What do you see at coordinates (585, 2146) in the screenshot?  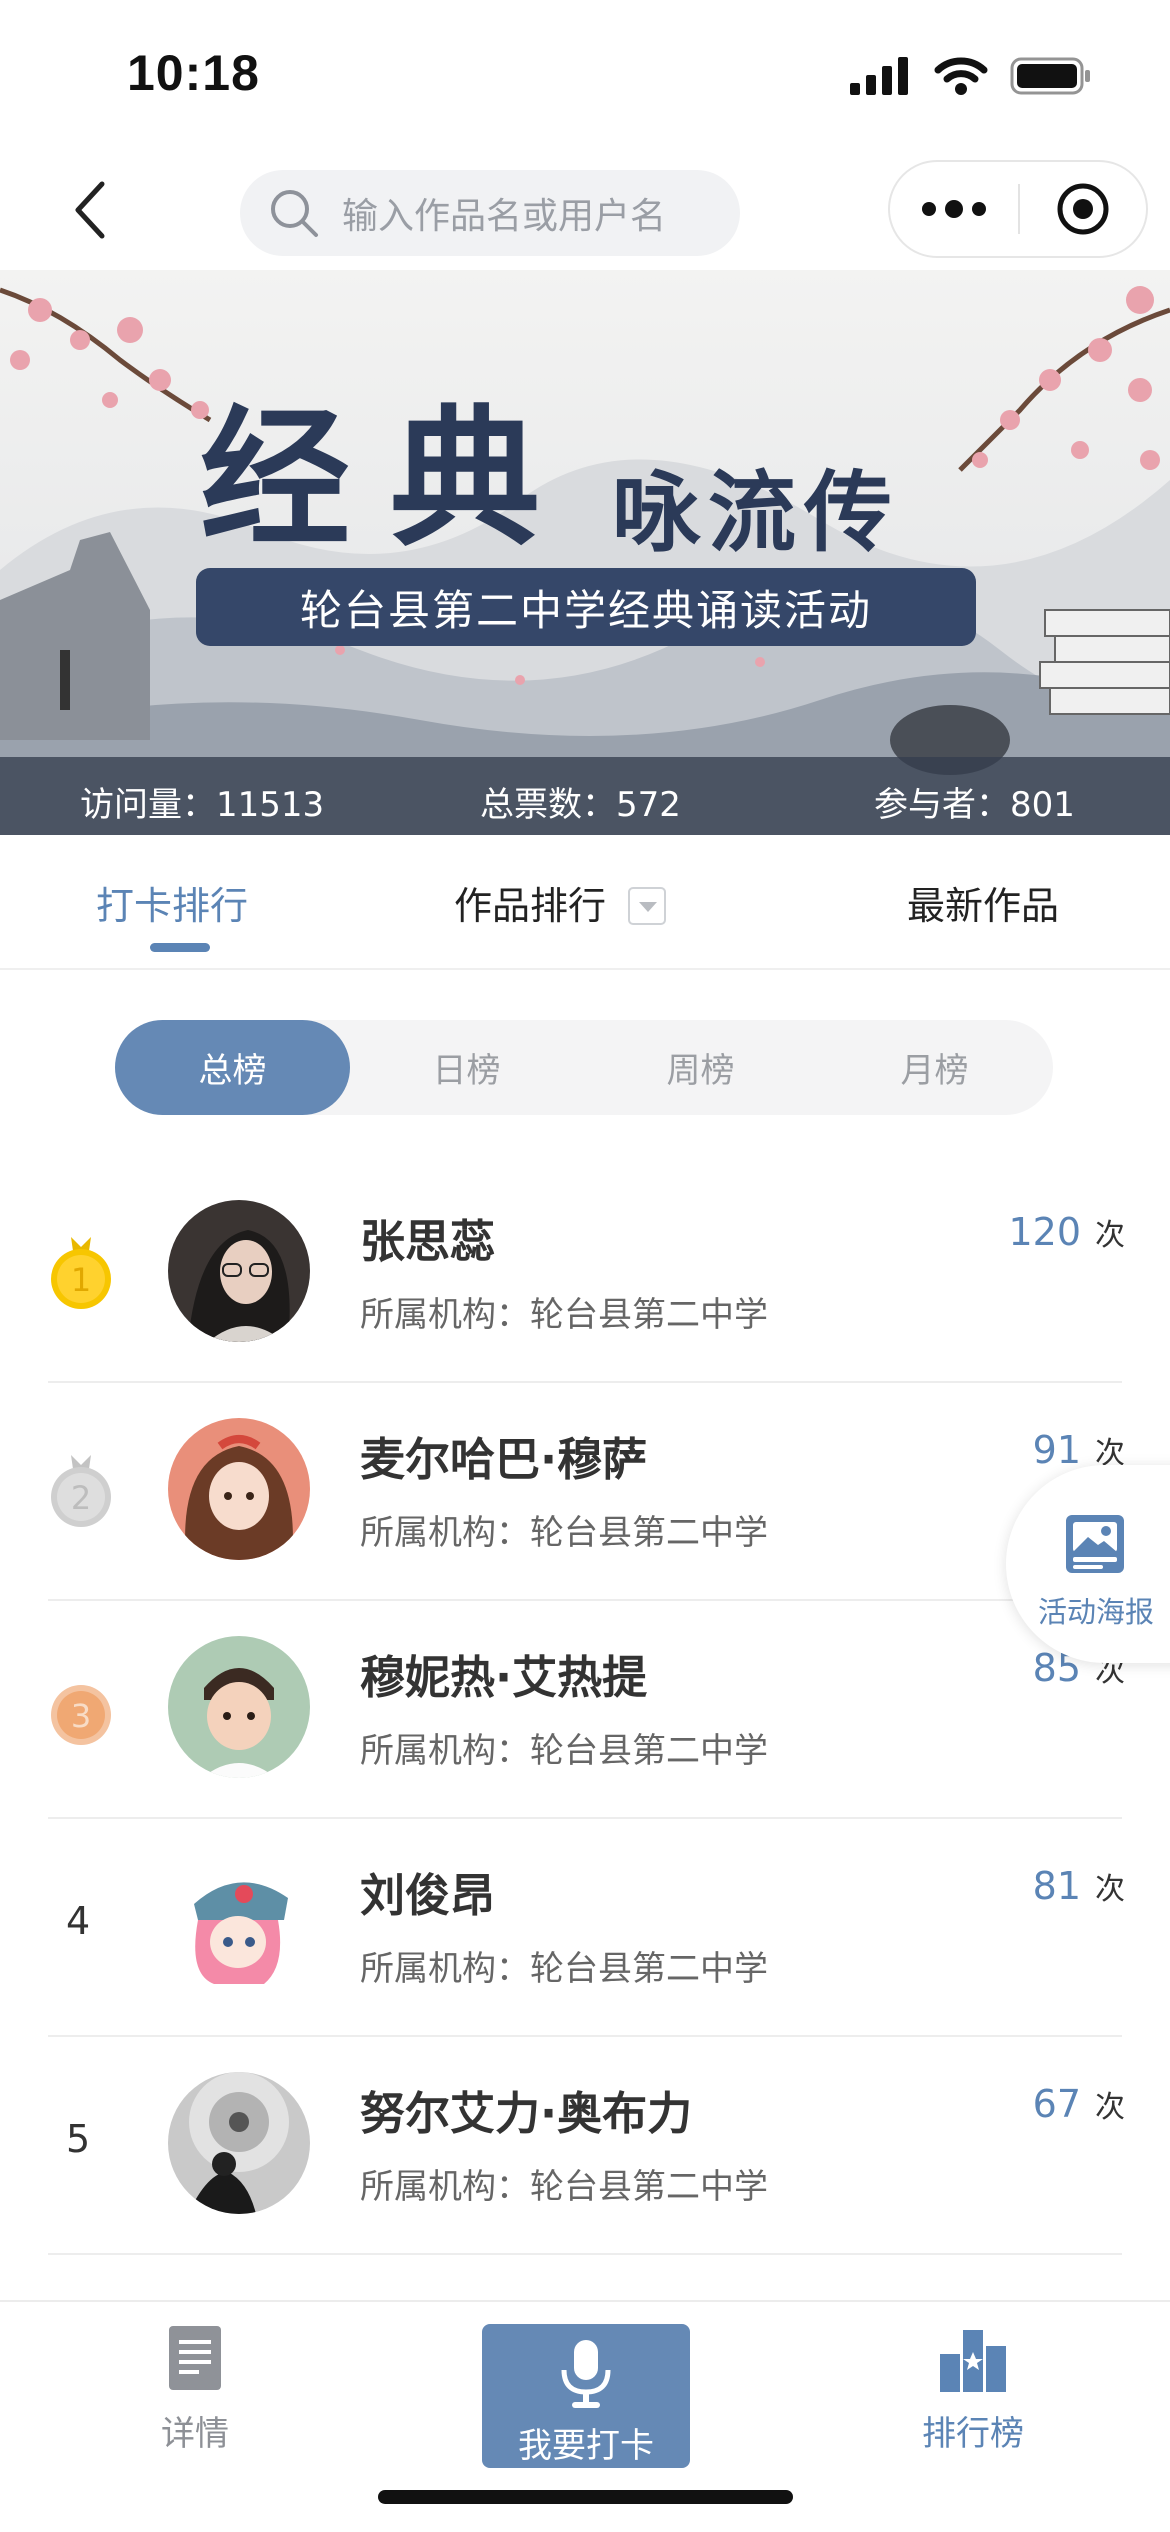 I see `ranking-row: 5 努尔艾力·奥布力 所属机构：轮台县第二中学 67 次` at bounding box center [585, 2146].